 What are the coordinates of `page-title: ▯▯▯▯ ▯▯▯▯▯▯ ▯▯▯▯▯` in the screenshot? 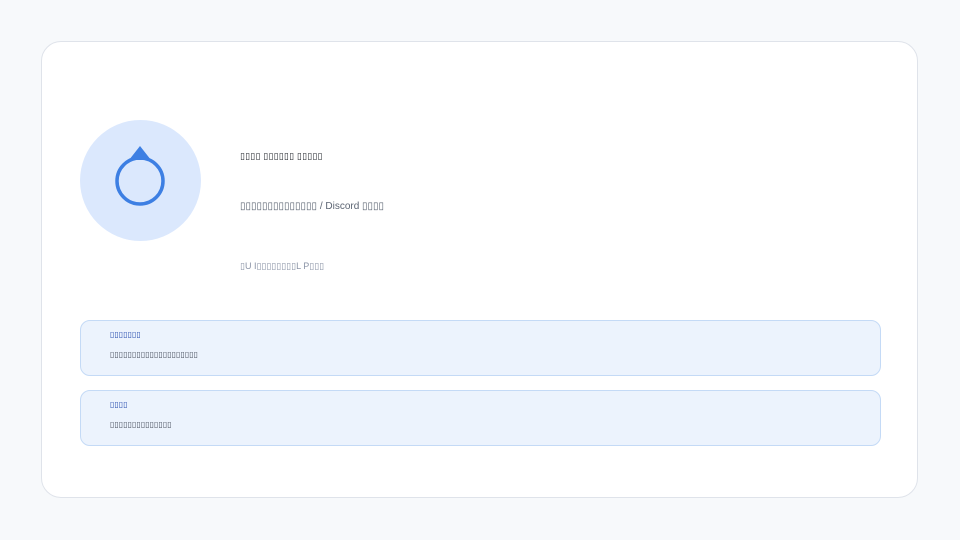 It's located at (281, 156).